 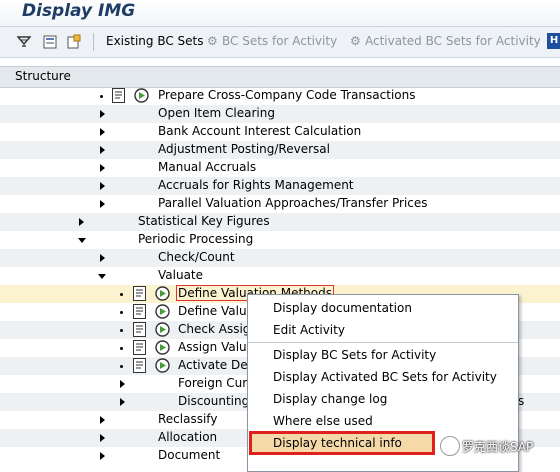 I want to click on activated-bc-sets-label: Activated BC Sets for Activity, so click(x=453, y=41).